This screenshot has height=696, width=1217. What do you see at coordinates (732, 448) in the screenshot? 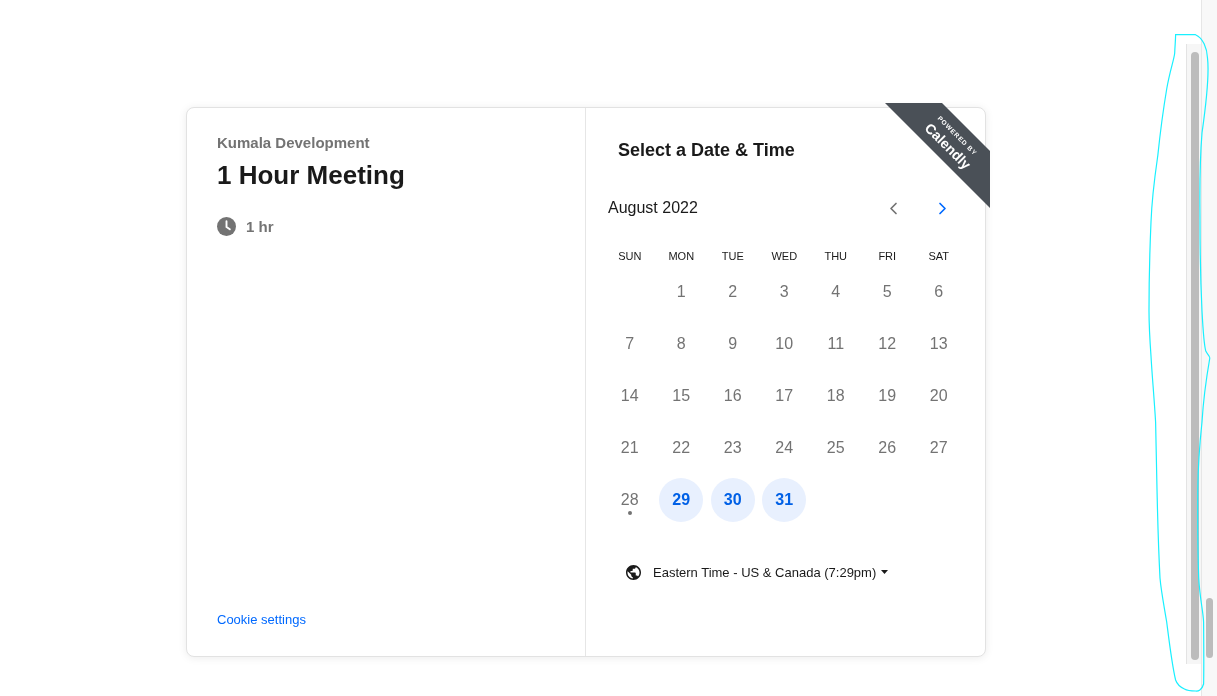
I see `date-number: 23` at bounding box center [732, 448].